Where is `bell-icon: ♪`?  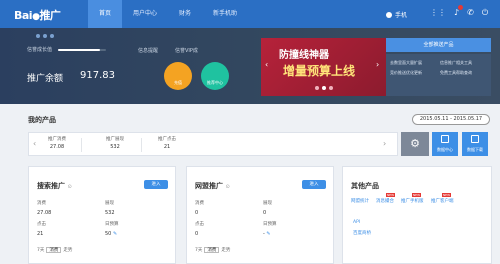 bell-icon: ♪ is located at coordinates (459, 11).